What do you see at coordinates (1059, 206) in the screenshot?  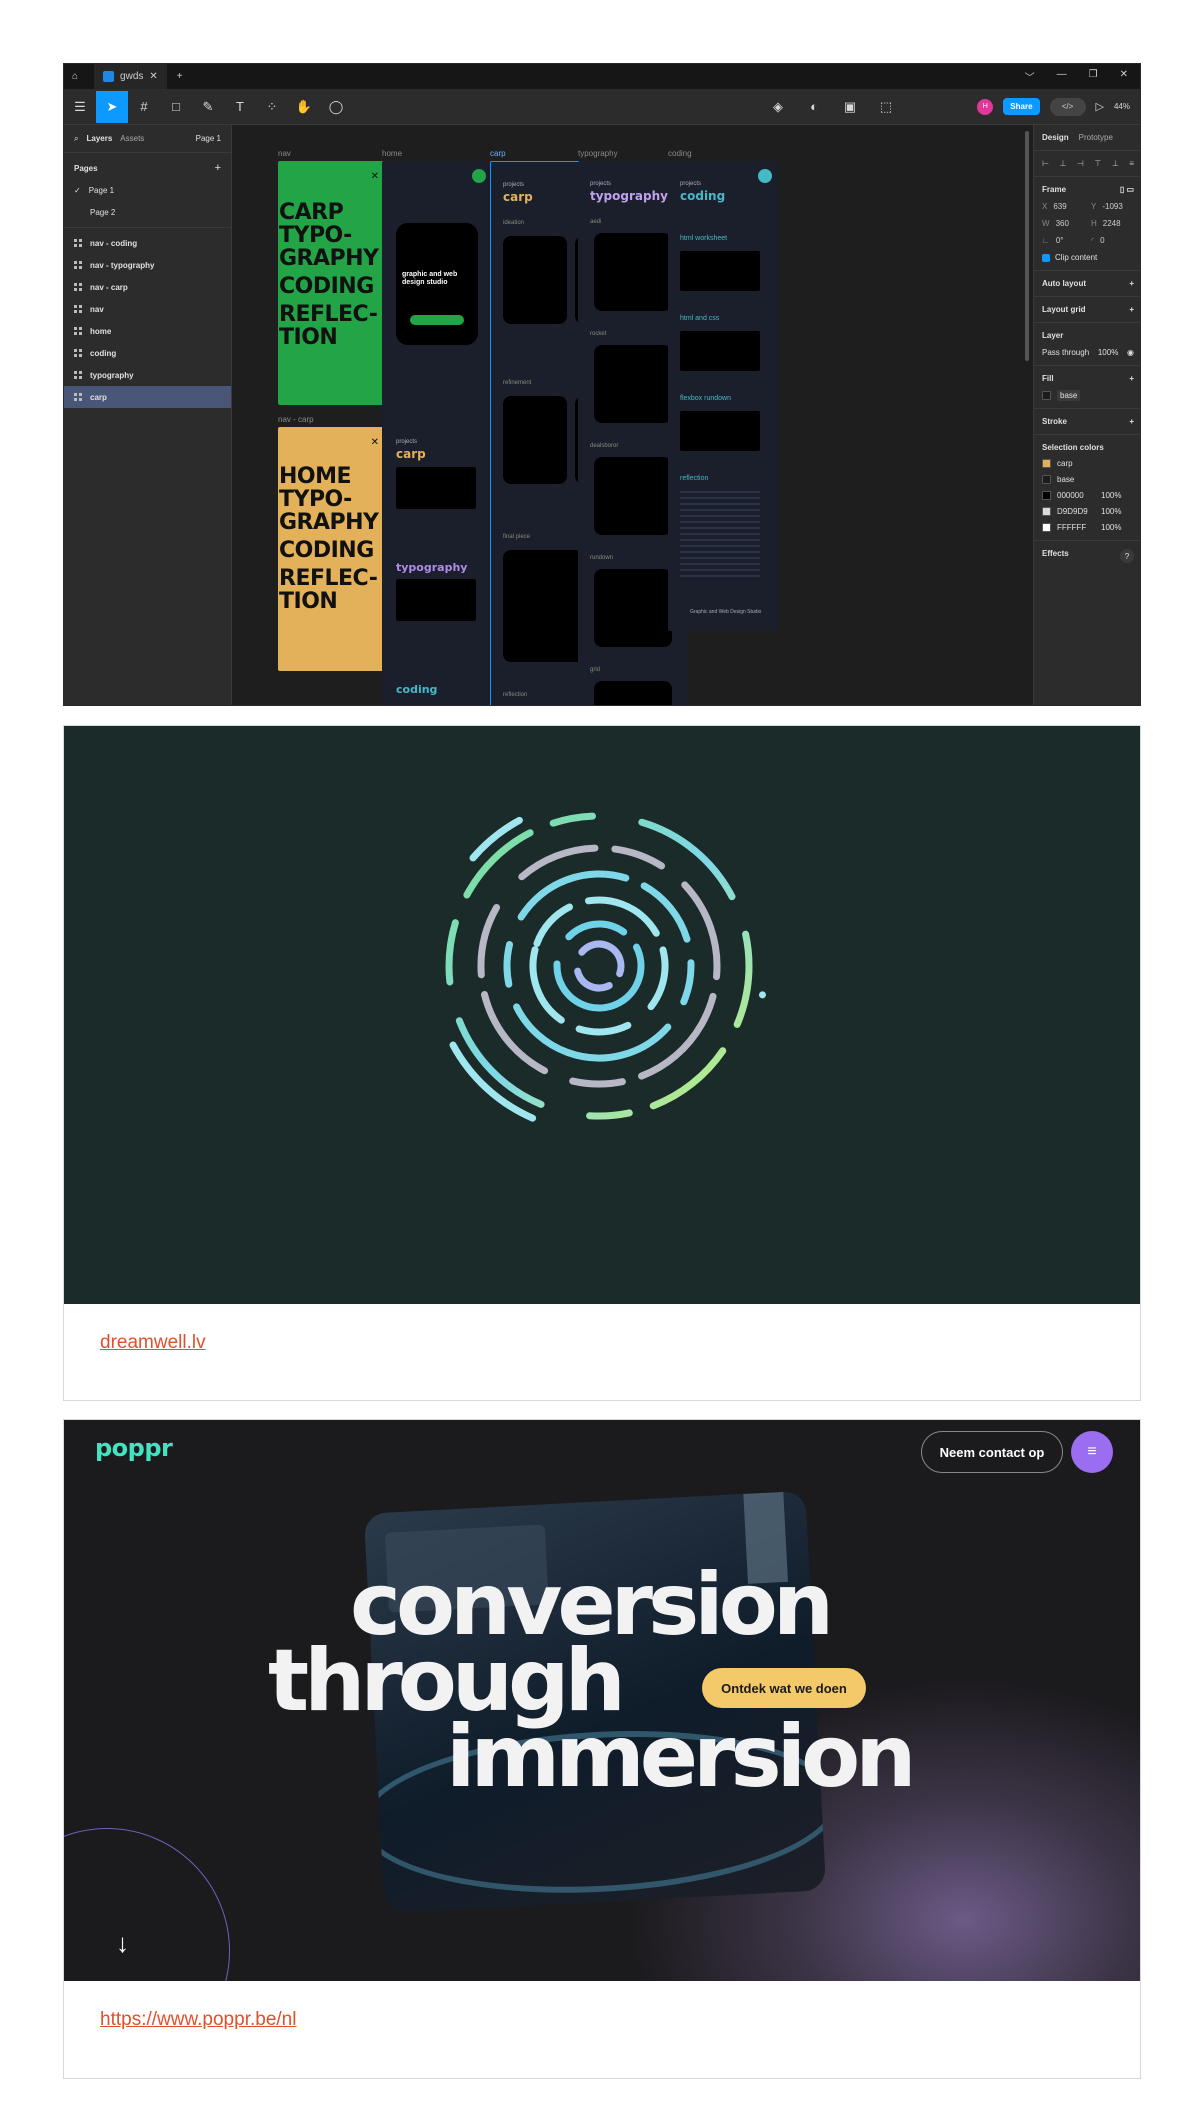 I see `x-input: 639` at bounding box center [1059, 206].